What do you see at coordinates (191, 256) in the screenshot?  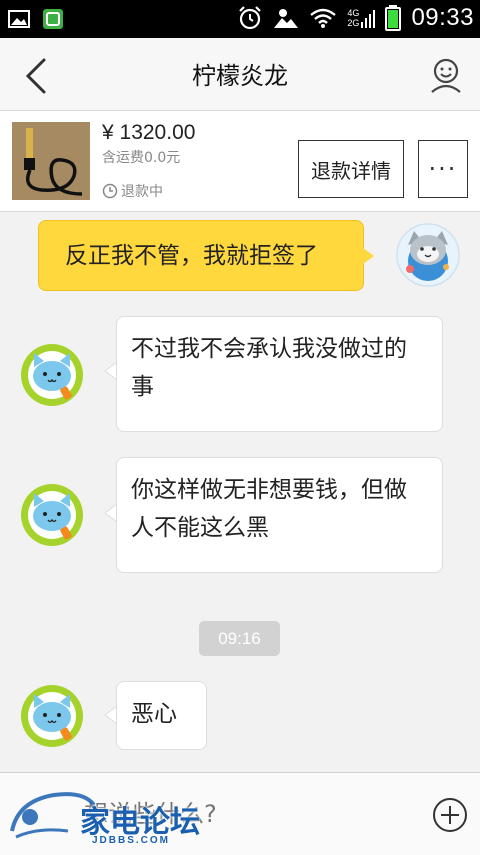 I see `message-text: 反正我不管，我就拒签了` at bounding box center [191, 256].